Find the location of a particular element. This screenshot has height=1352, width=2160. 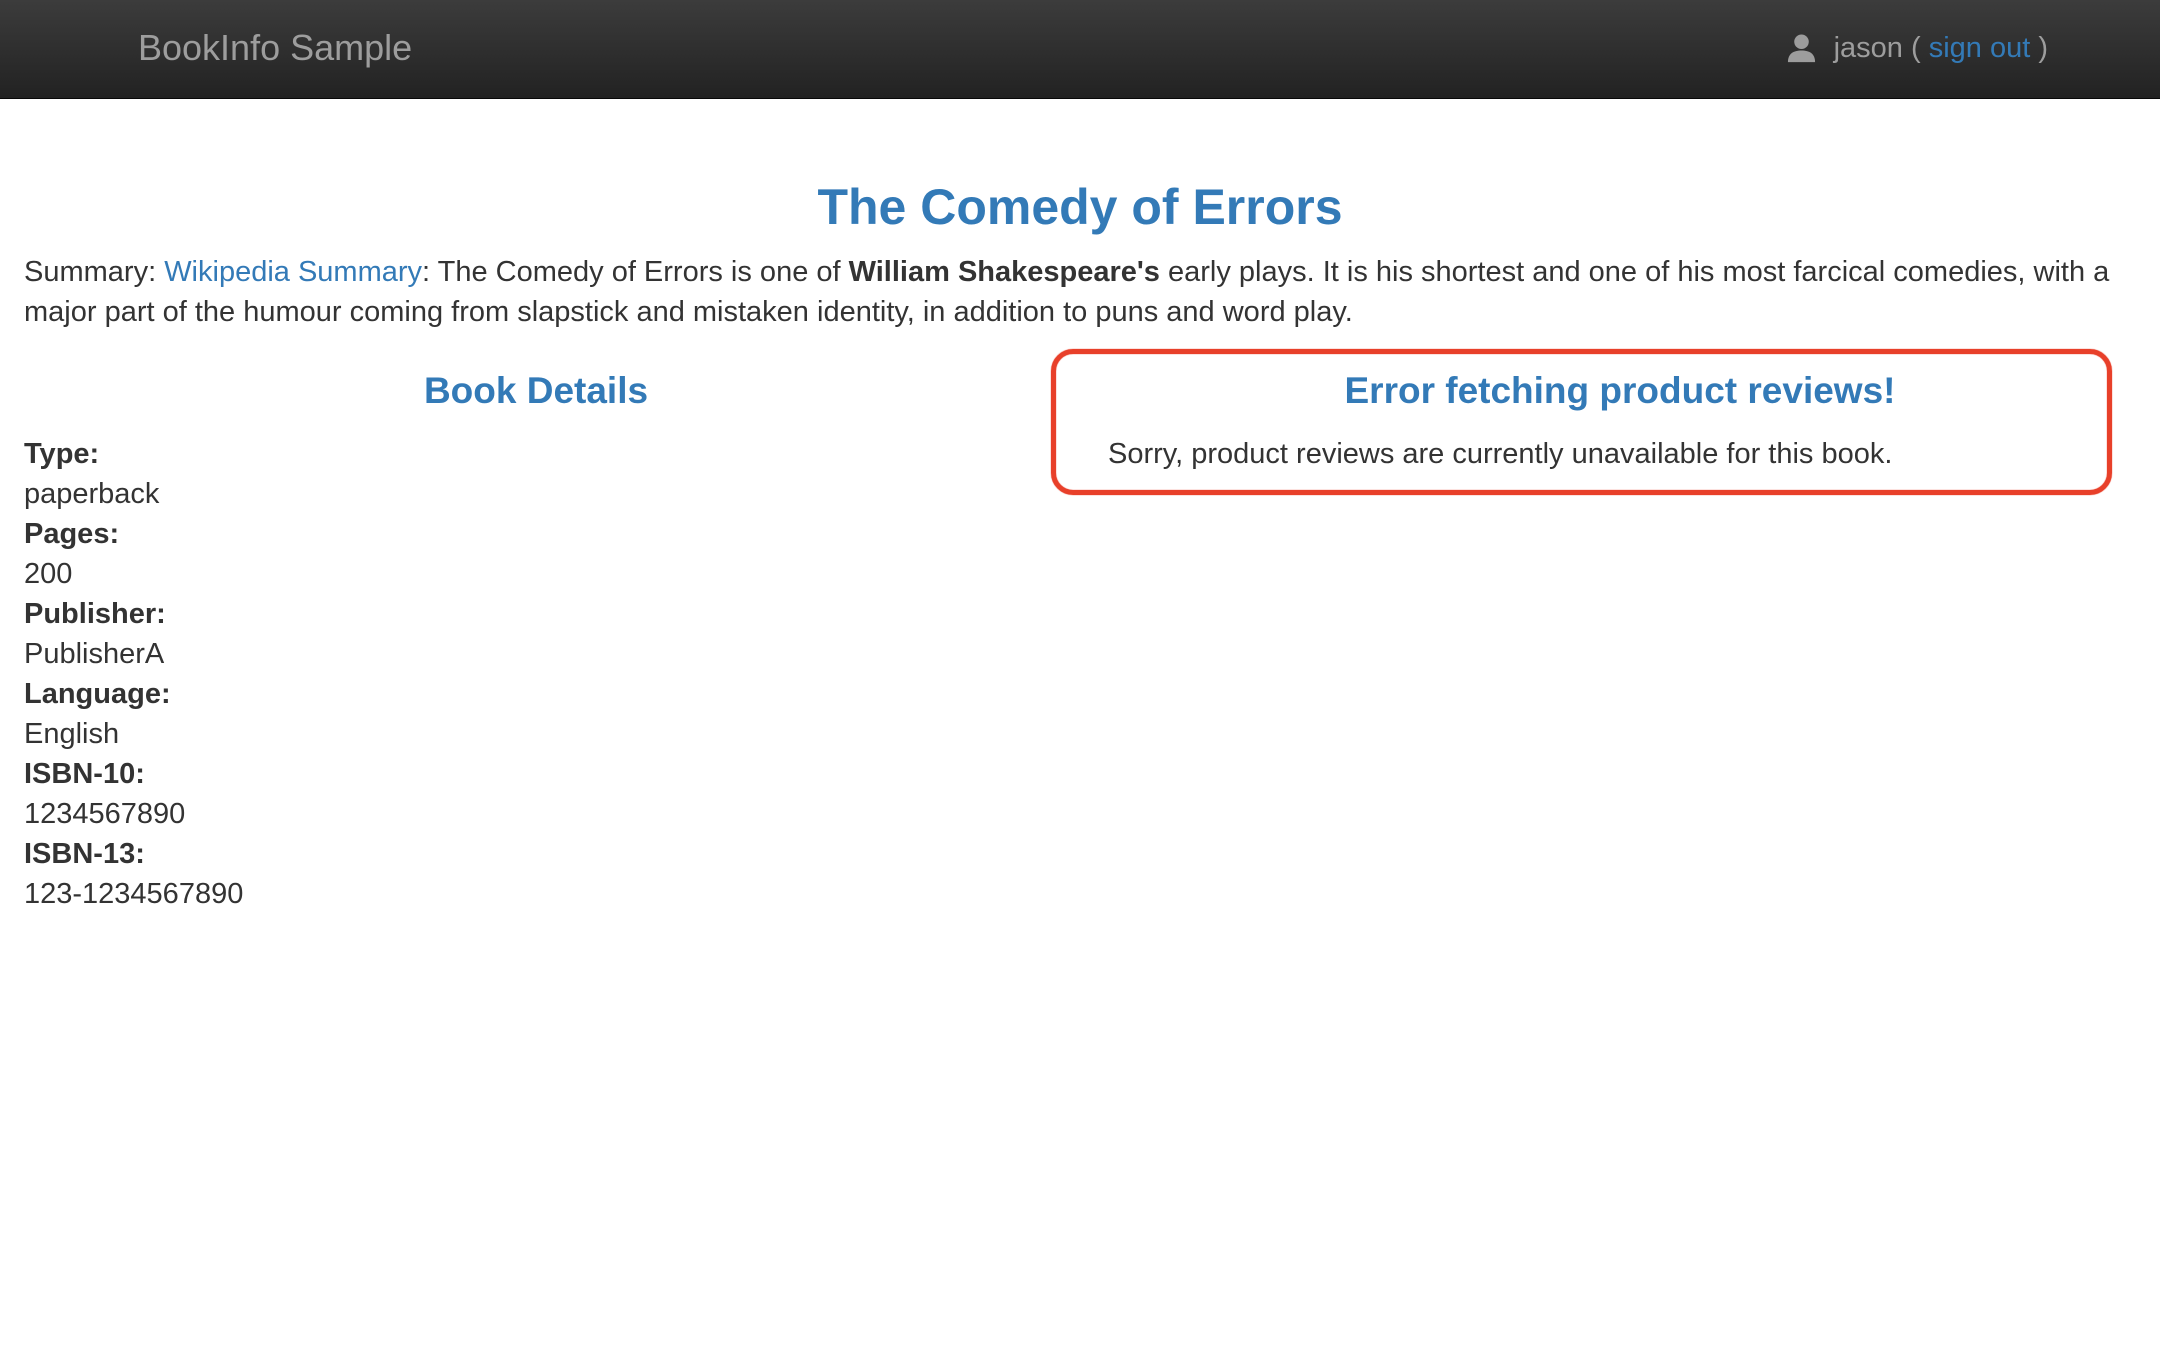

type-value: paperback is located at coordinates (92, 494).